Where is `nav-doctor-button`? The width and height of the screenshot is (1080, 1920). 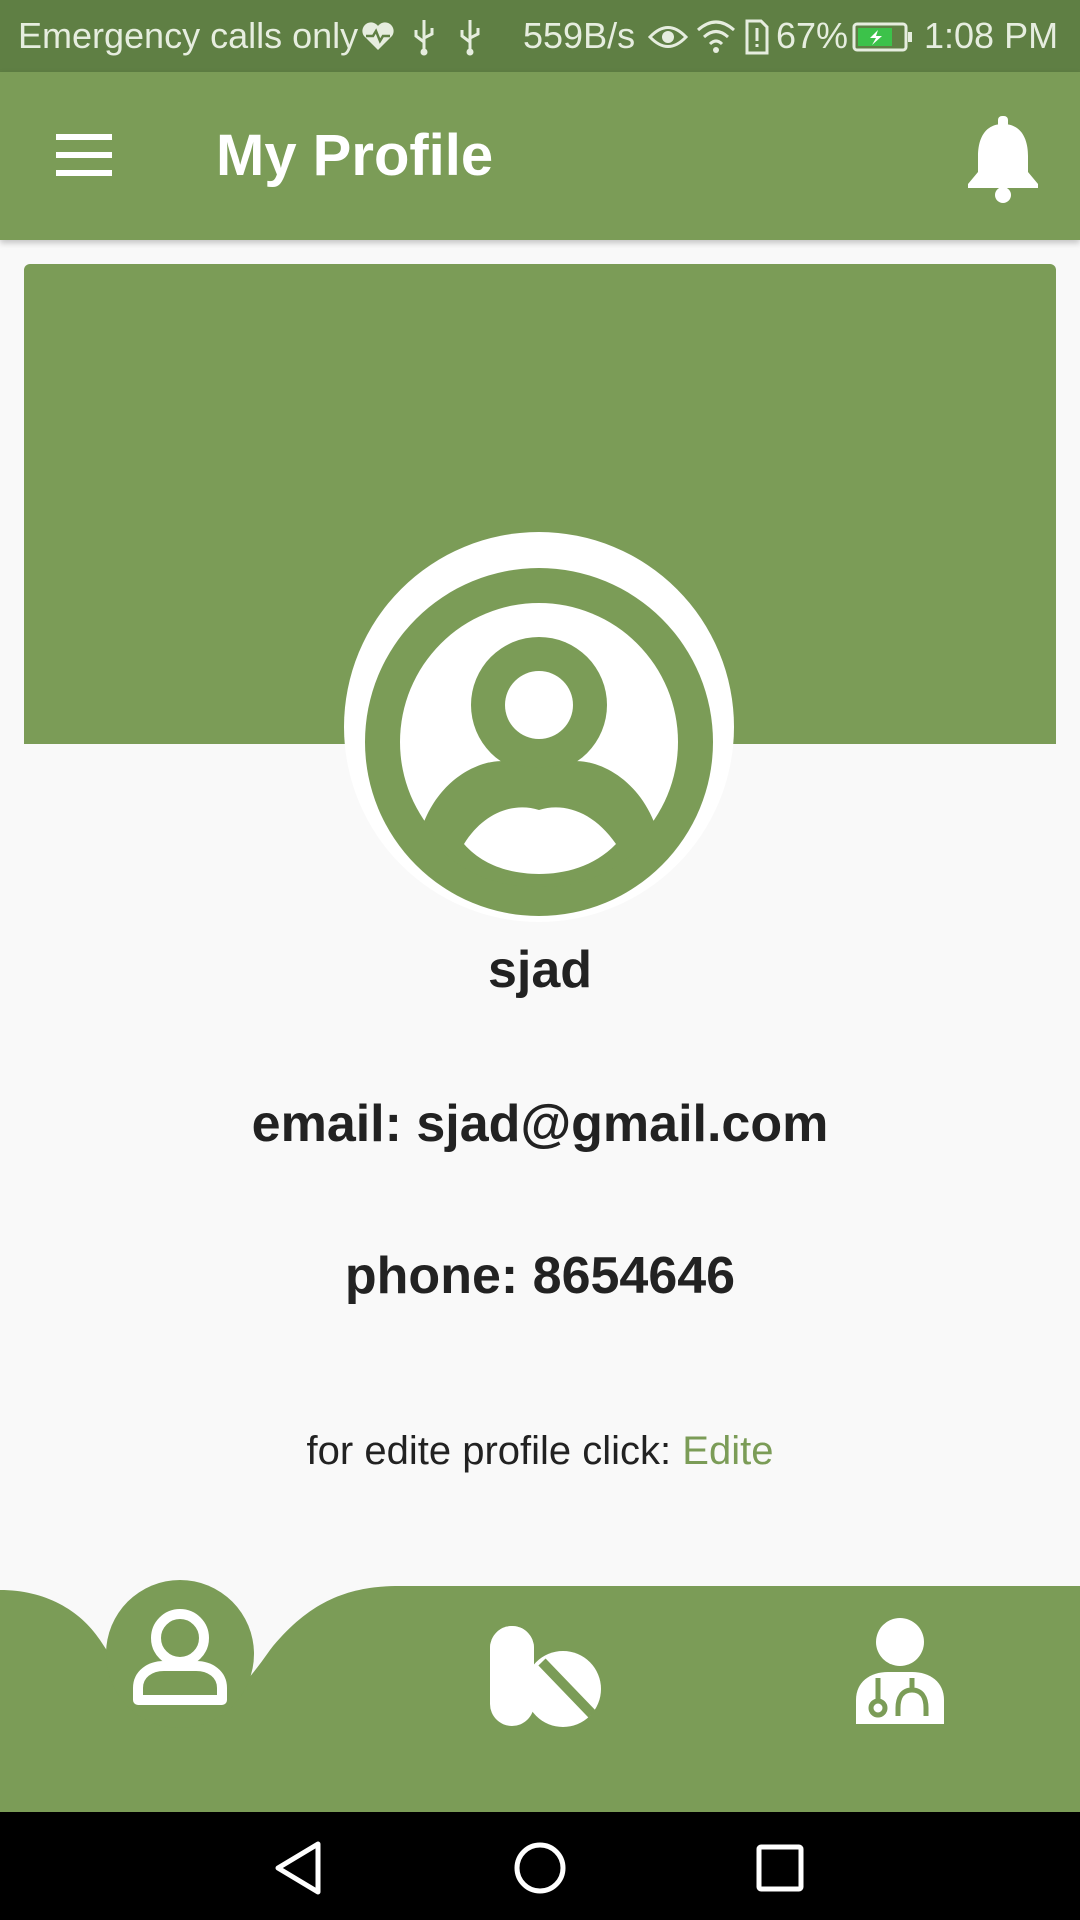 nav-doctor-button is located at coordinates (900, 1672).